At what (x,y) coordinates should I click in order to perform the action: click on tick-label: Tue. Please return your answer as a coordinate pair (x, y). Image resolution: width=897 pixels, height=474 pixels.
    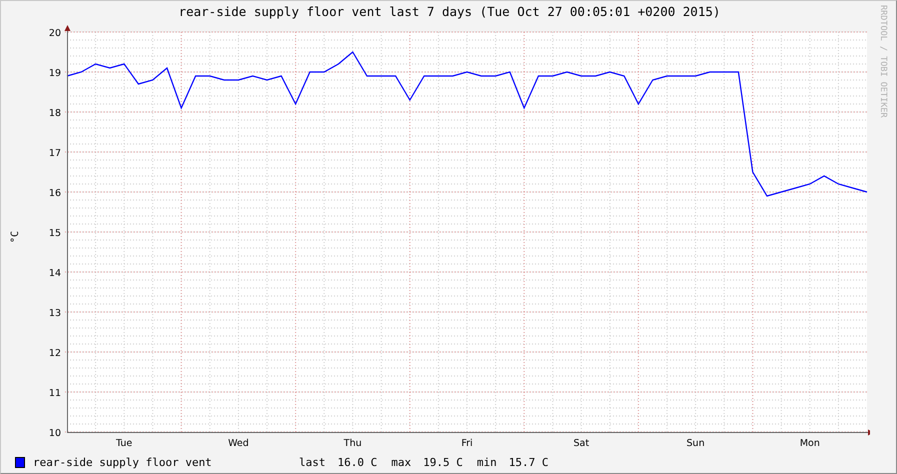
    Looking at the image, I should click on (124, 443).